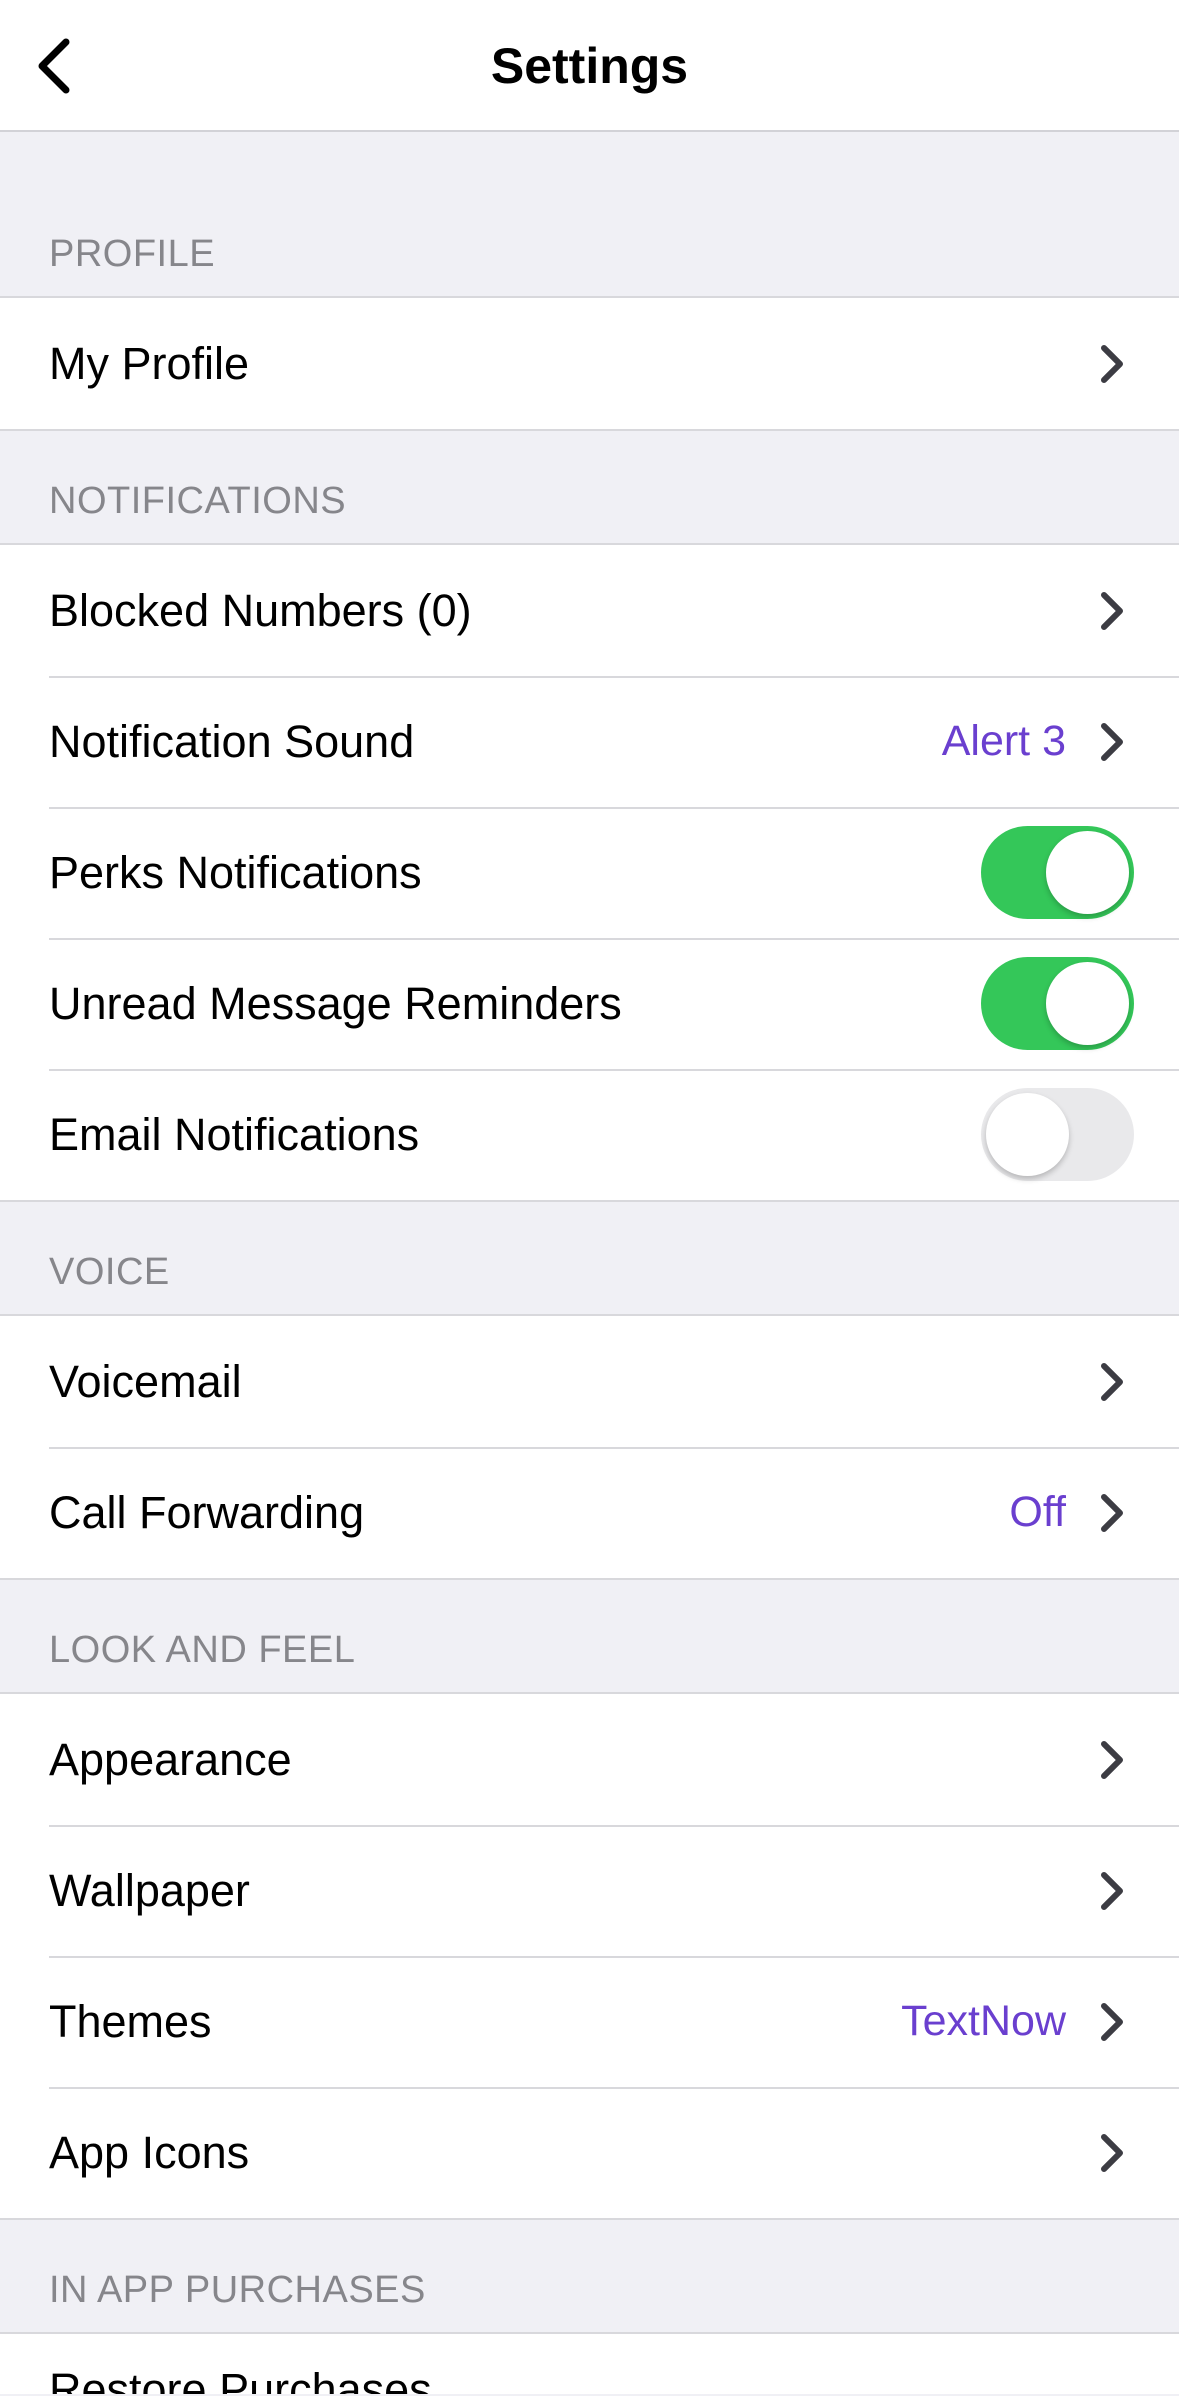  Describe the element at coordinates (589, 1759) in the screenshot. I see `appearance-row: Appearance` at that location.